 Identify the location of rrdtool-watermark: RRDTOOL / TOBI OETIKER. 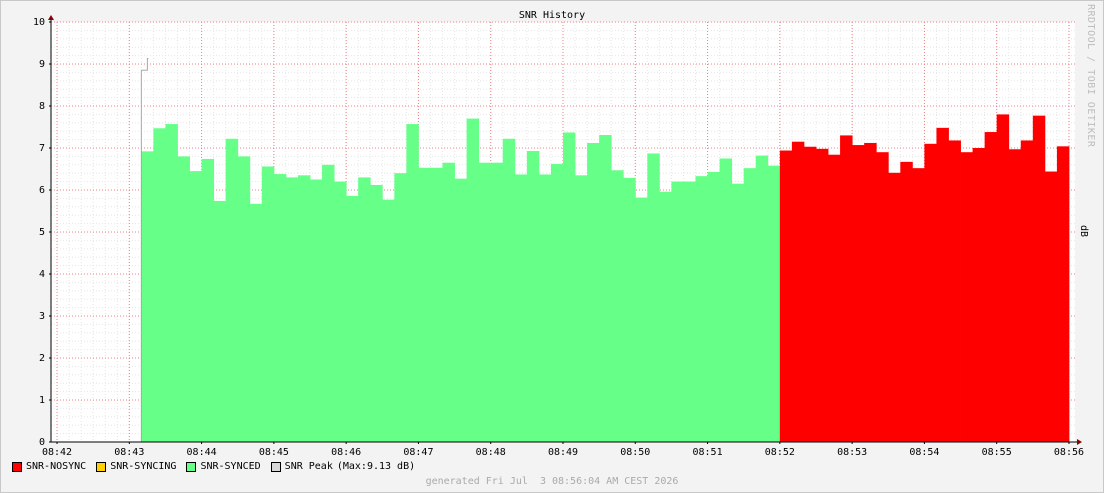
(1090, 76).